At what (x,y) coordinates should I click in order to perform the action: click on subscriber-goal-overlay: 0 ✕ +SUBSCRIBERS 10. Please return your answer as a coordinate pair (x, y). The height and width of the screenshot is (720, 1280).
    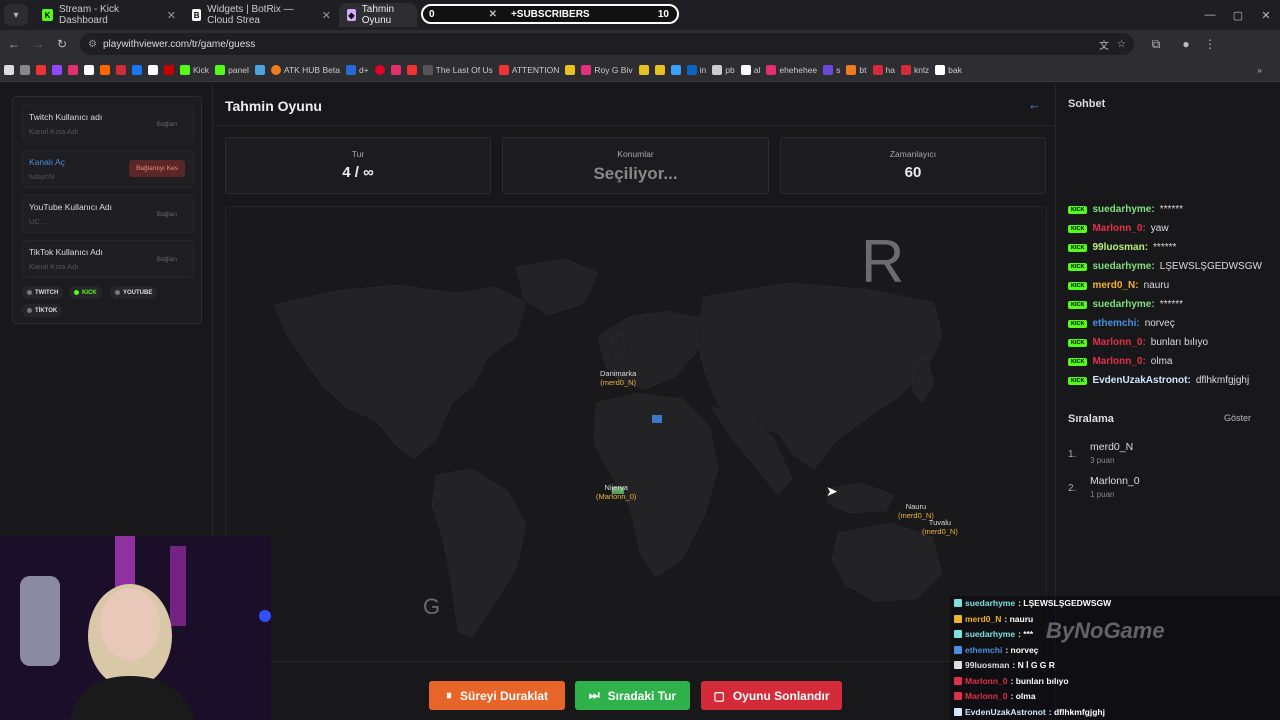
    Looking at the image, I should click on (550, 14).